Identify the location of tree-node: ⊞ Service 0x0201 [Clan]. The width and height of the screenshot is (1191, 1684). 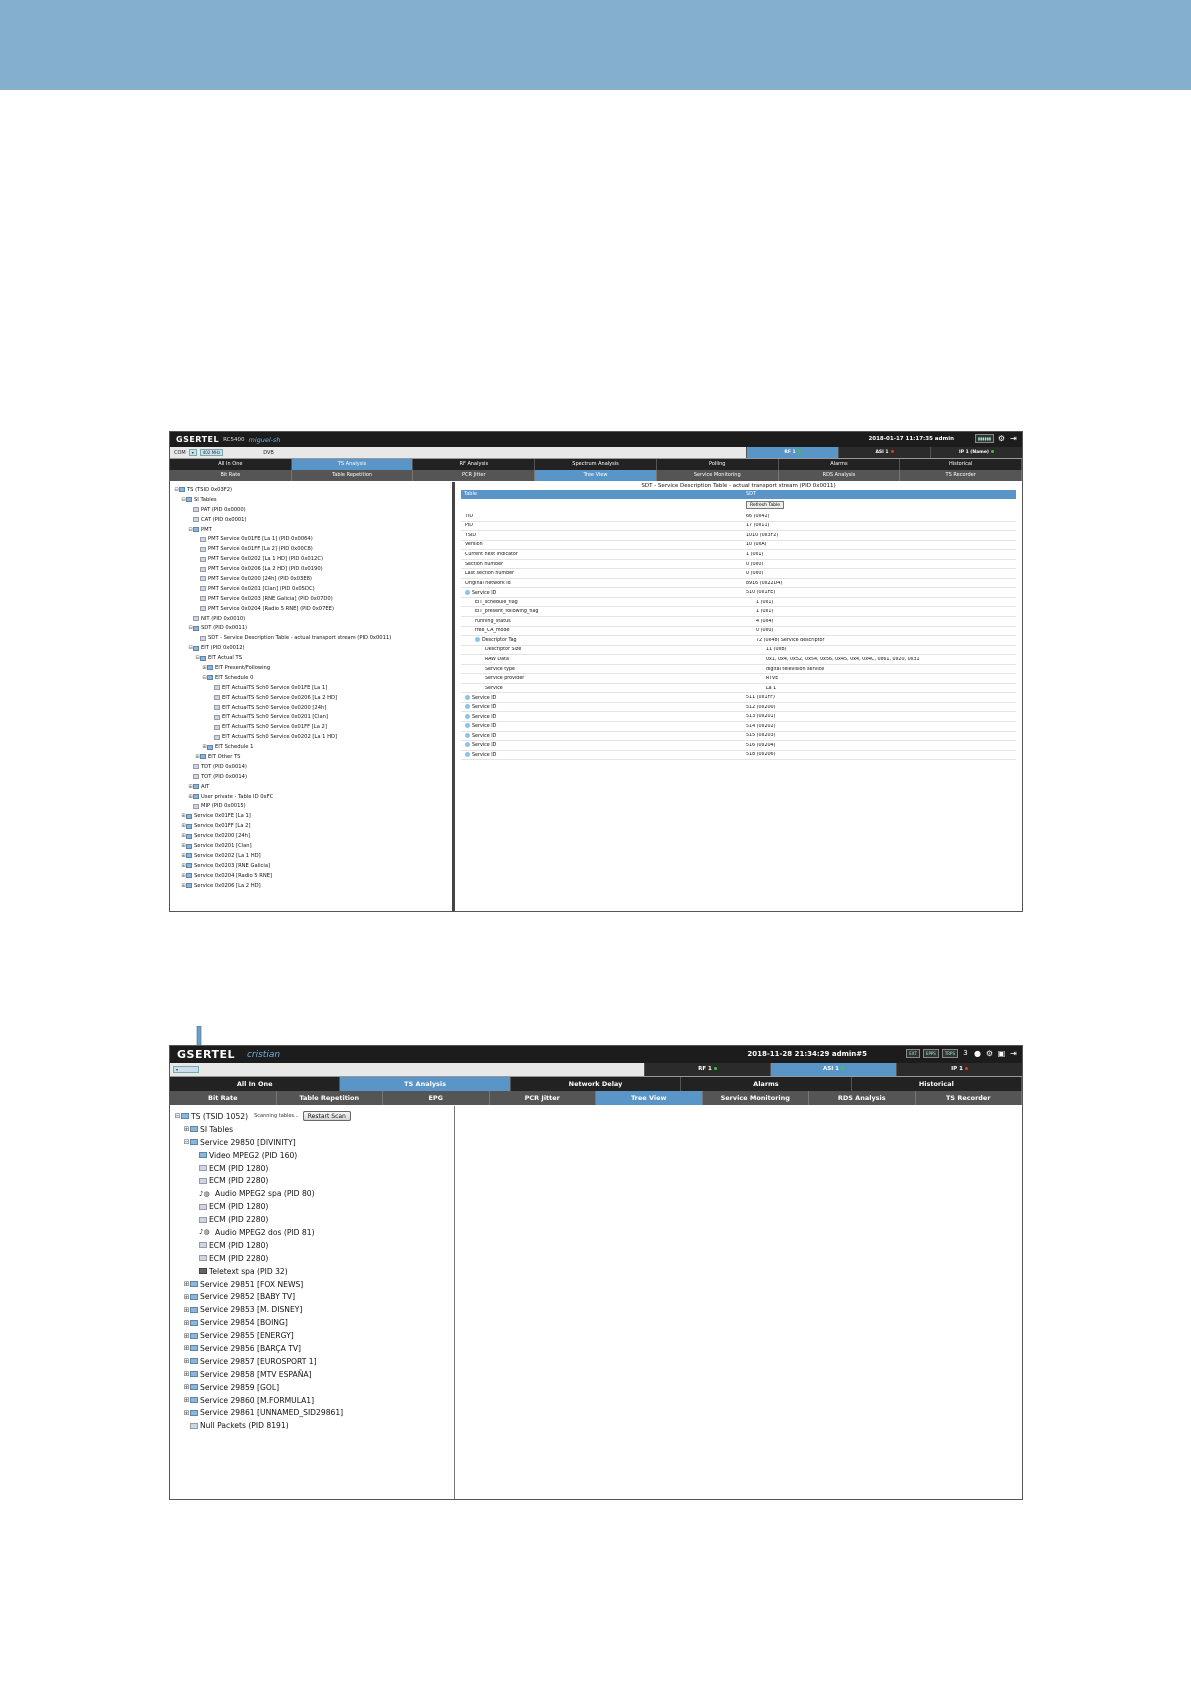
(311, 846).